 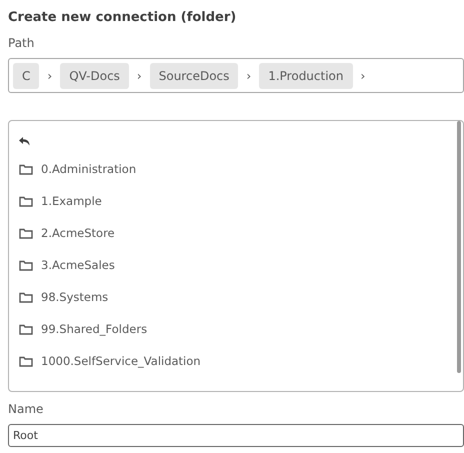 What do you see at coordinates (236, 435) in the screenshot?
I see `name-input: Root` at bounding box center [236, 435].